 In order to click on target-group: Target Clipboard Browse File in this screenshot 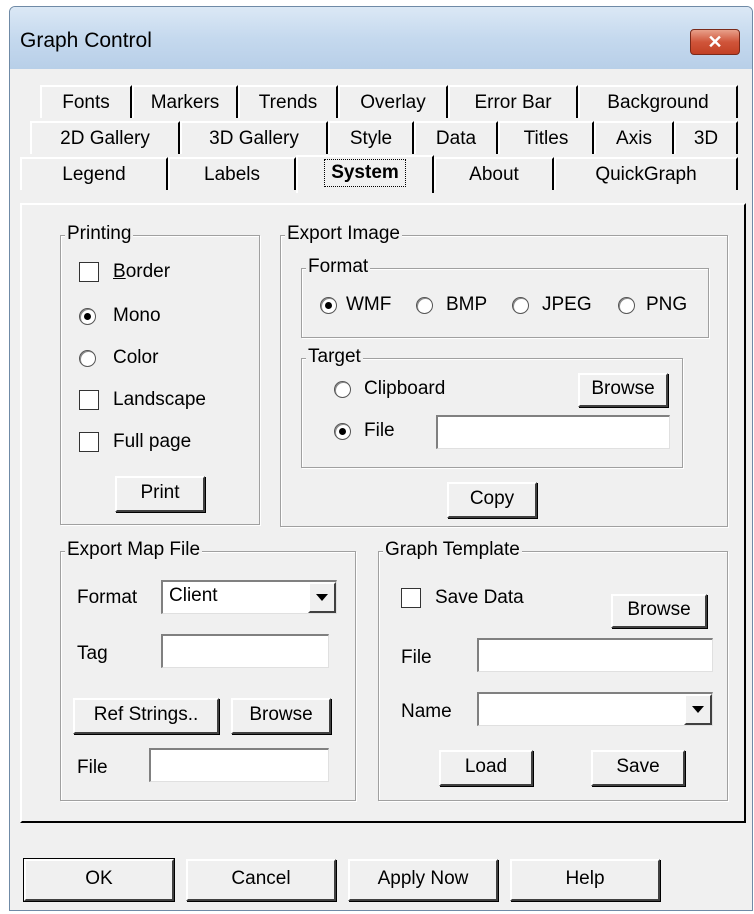, I will do `click(492, 406)`.